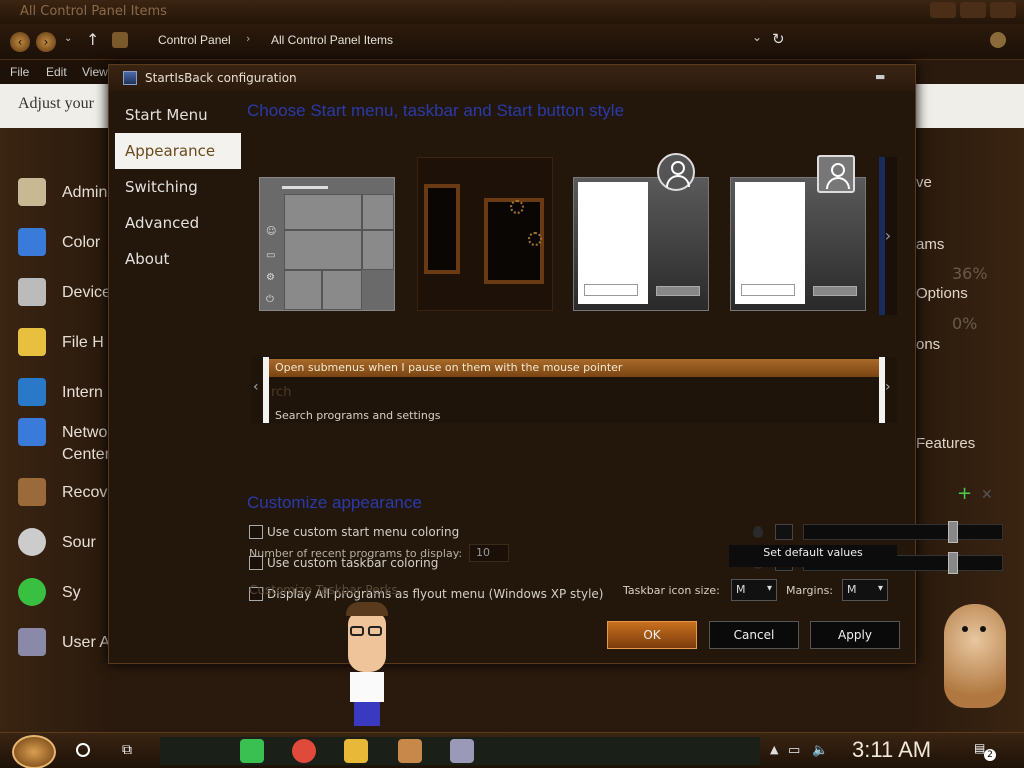 The width and height of the screenshot is (1024, 768). What do you see at coordinates (127, 750) in the screenshot?
I see `task-view-icon: ⧉` at bounding box center [127, 750].